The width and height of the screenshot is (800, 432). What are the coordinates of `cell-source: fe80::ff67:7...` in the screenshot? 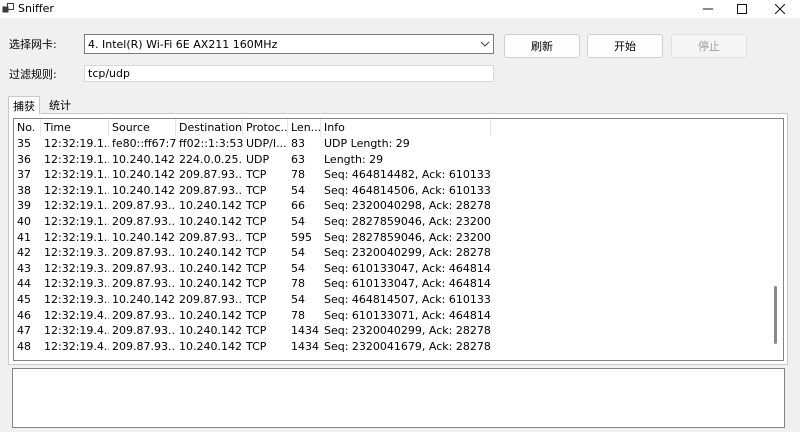 It's located at (144, 143).